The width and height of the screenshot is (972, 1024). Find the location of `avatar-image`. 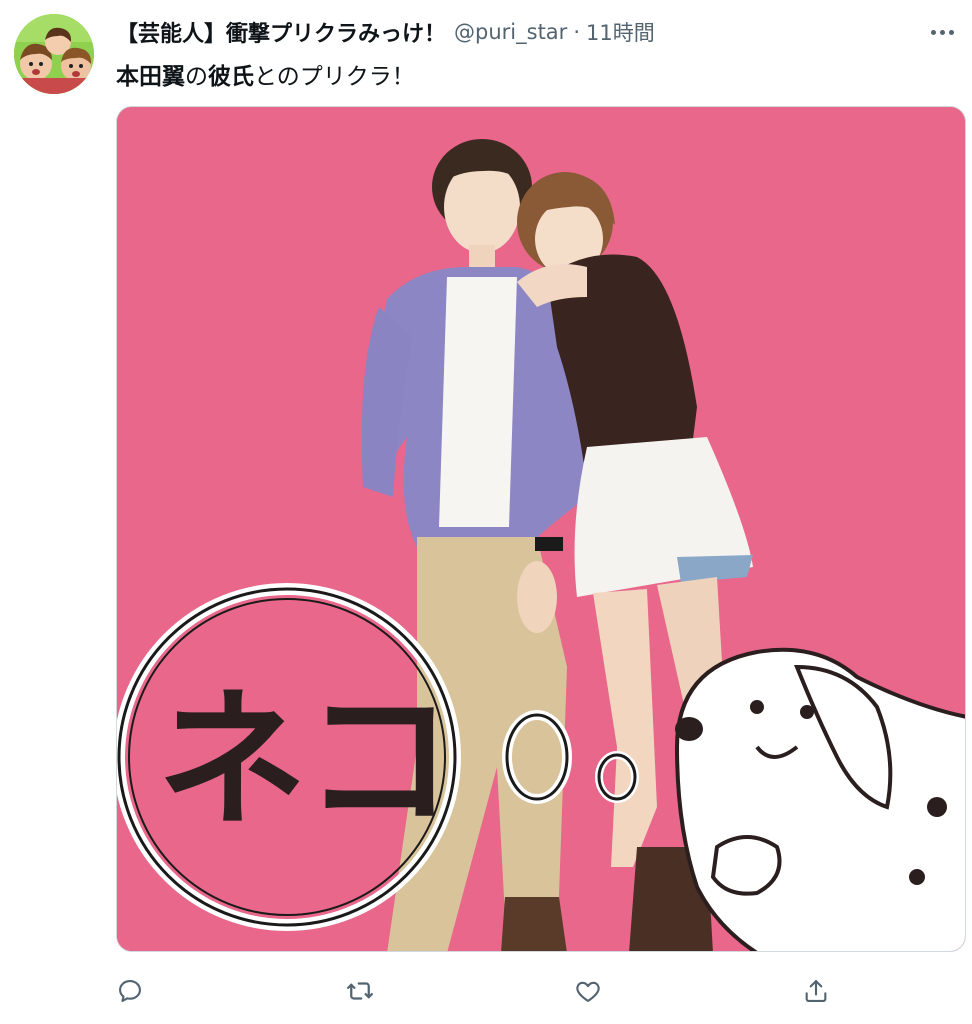

avatar-image is located at coordinates (54, 54).